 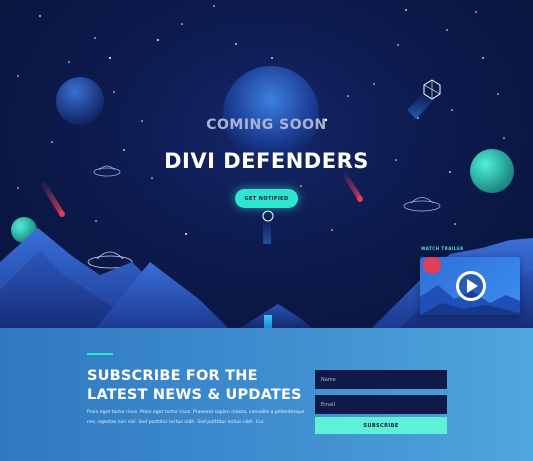 I want to click on play-icon, so click(x=472, y=286).